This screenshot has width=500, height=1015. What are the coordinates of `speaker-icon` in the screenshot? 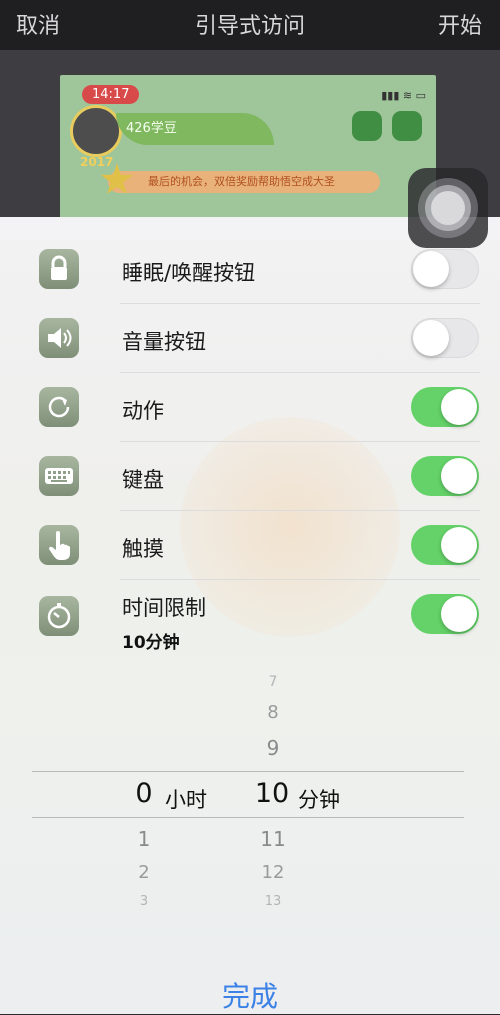 It's located at (59, 338).